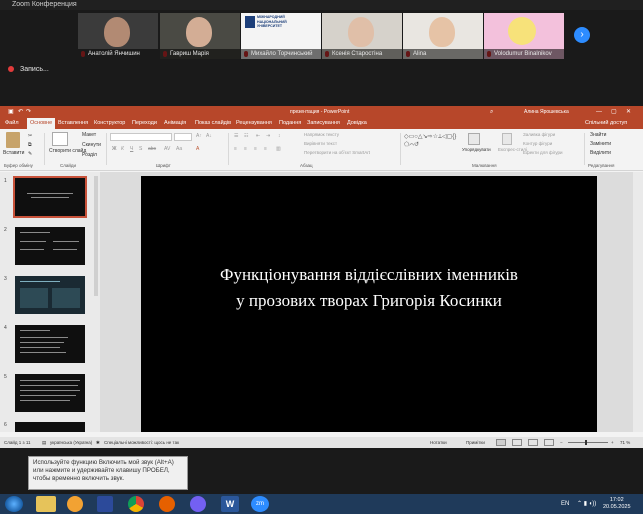 This screenshot has height=514, width=643. Describe the element at coordinates (71, 442) in the screenshot. I see `language-status: українська (Україна)` at that location.